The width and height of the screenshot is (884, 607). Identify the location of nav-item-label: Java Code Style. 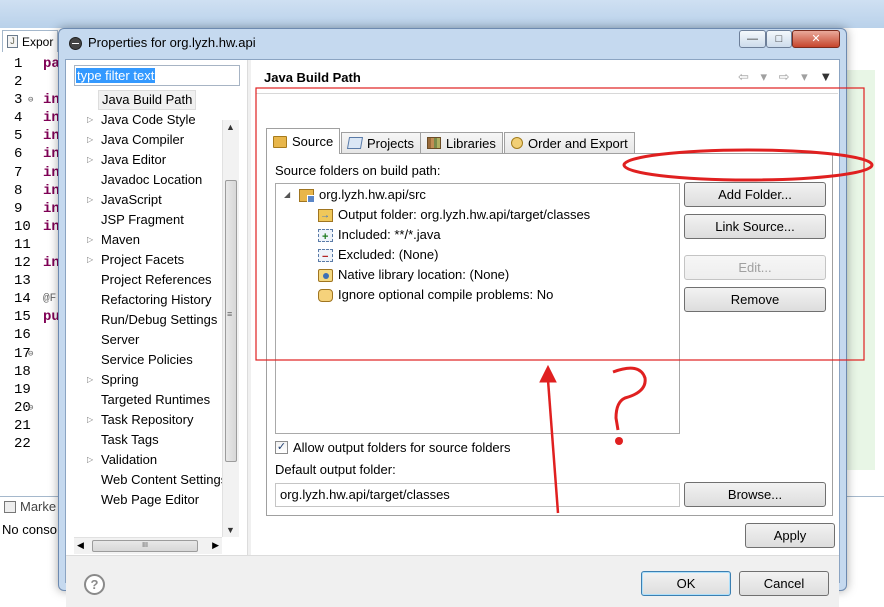
(148, 119).